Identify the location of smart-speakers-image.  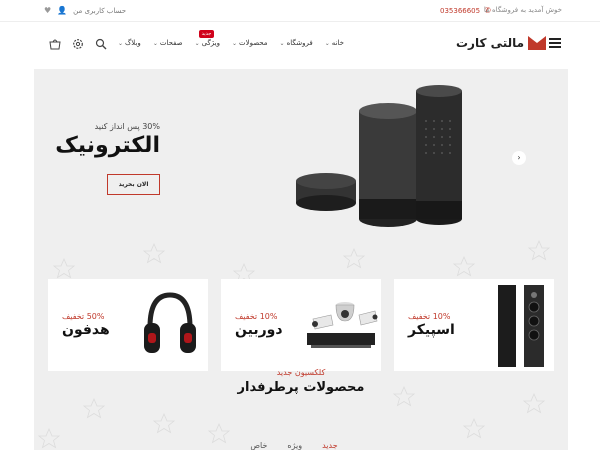
(379, 156).